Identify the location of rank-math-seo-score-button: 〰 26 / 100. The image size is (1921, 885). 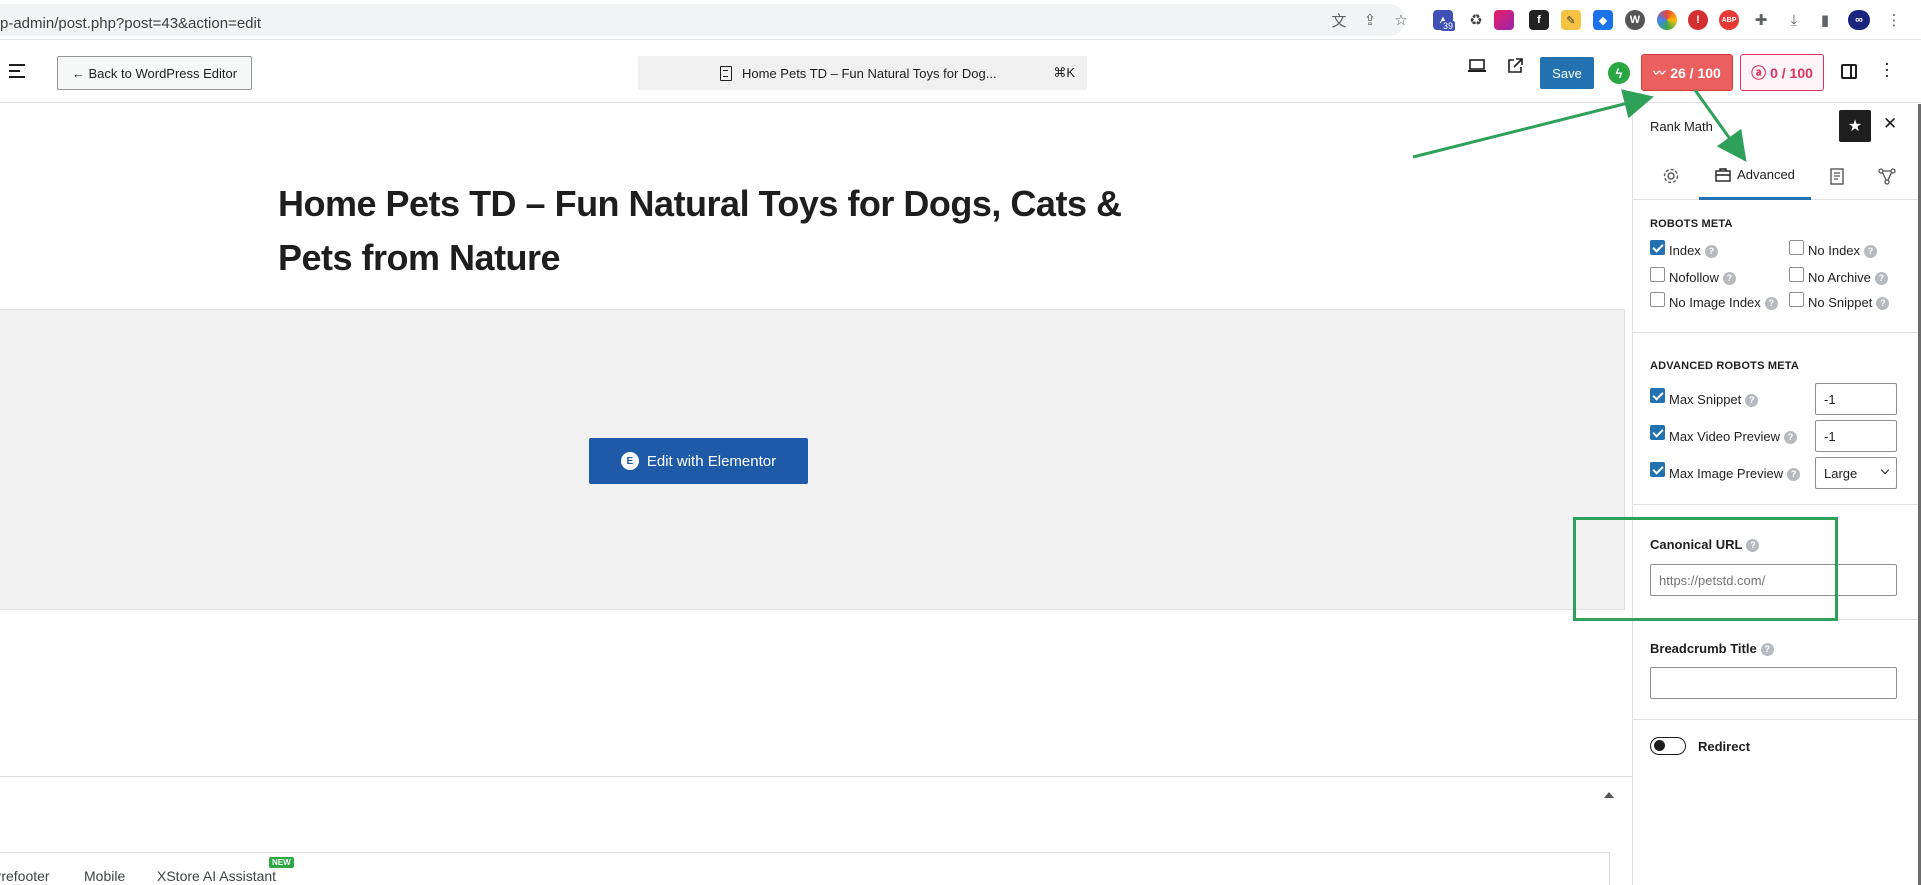
(1687, 72).